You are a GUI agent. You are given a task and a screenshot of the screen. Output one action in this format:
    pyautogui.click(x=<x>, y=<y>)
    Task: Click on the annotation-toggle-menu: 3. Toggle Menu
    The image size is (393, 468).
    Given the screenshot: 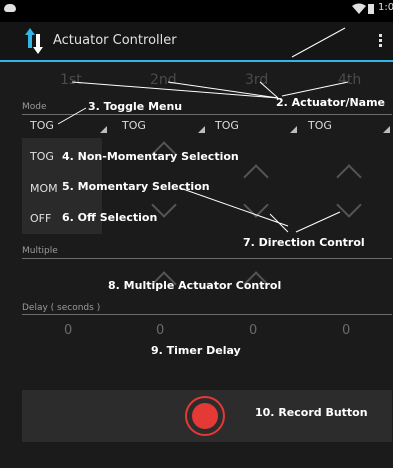 What is the action you would take?
    pyautogui.click(x=135, y=106)
    